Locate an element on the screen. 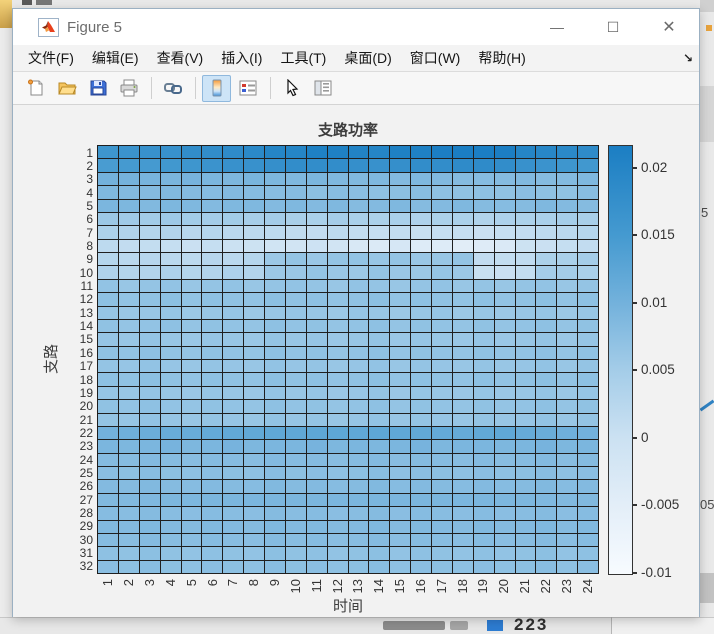 This screenshot has height=634, width=714. link-plot-icon is located at coordinates (172, 88).